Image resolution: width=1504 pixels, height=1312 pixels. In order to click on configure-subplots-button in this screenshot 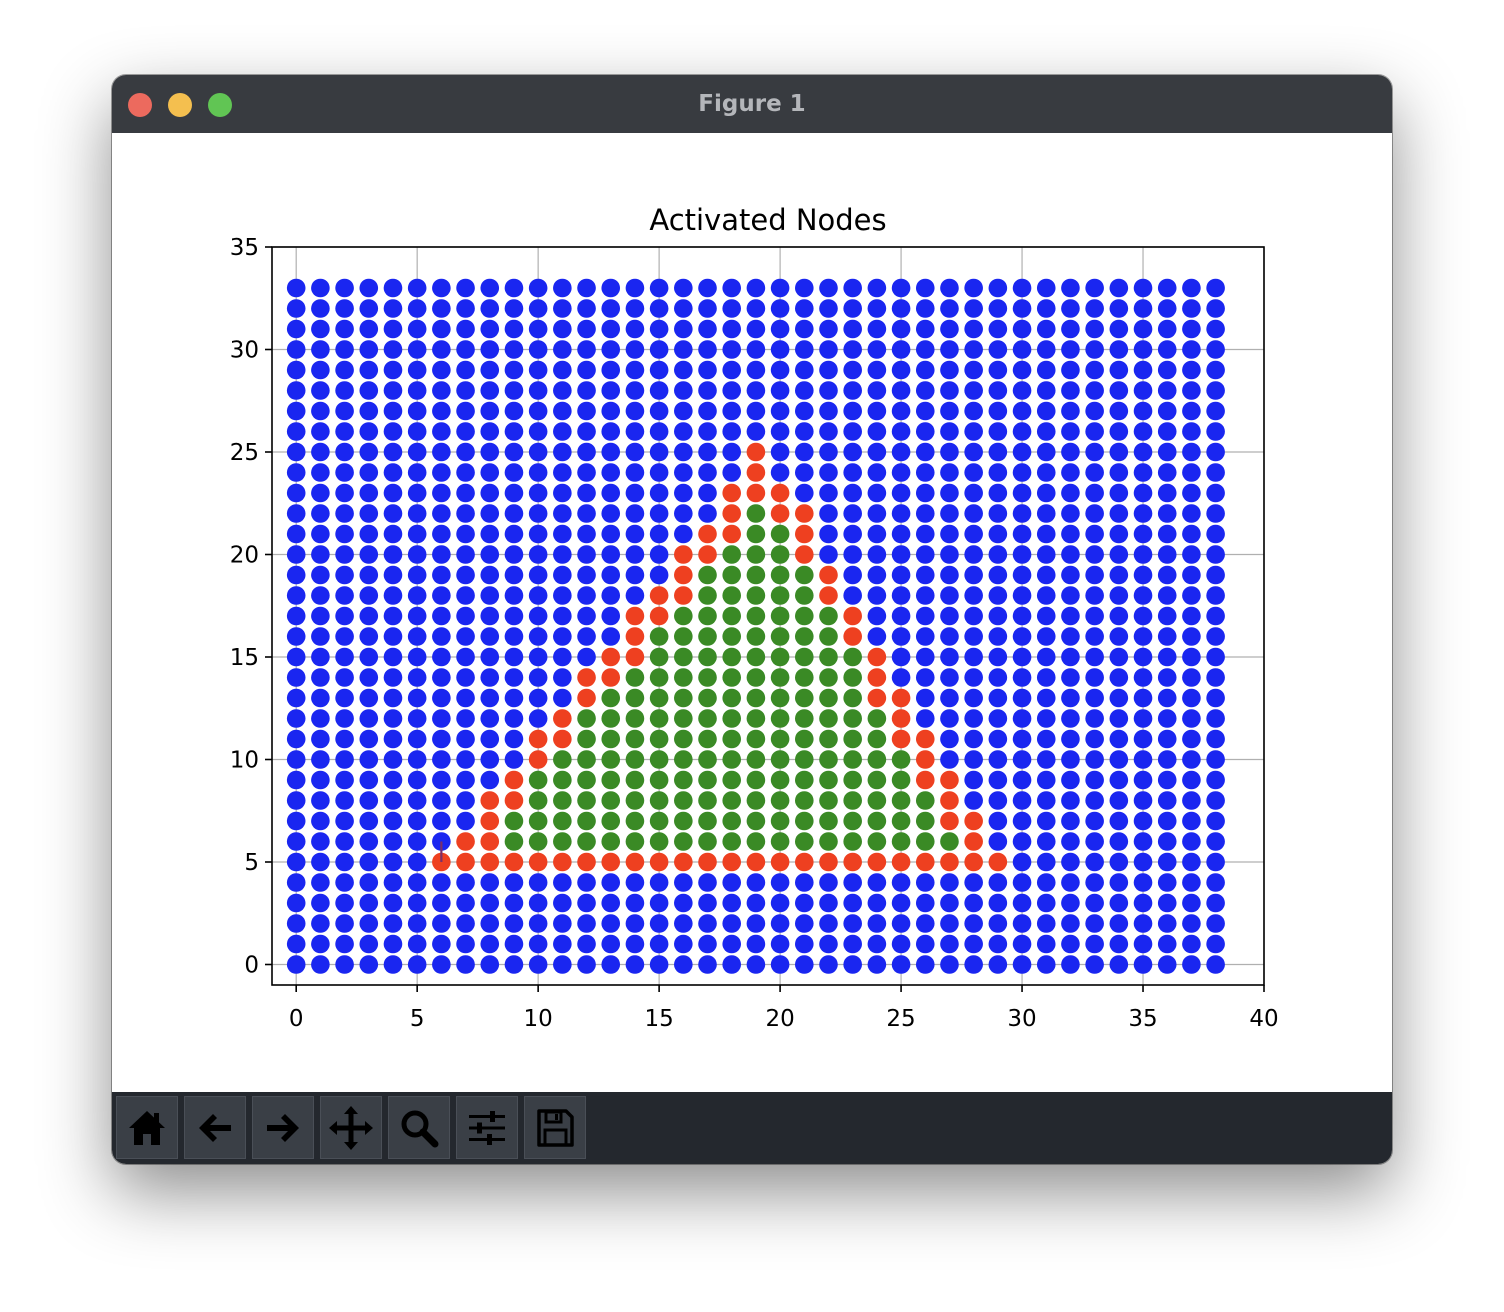, I will do `click(487, 1127)`.